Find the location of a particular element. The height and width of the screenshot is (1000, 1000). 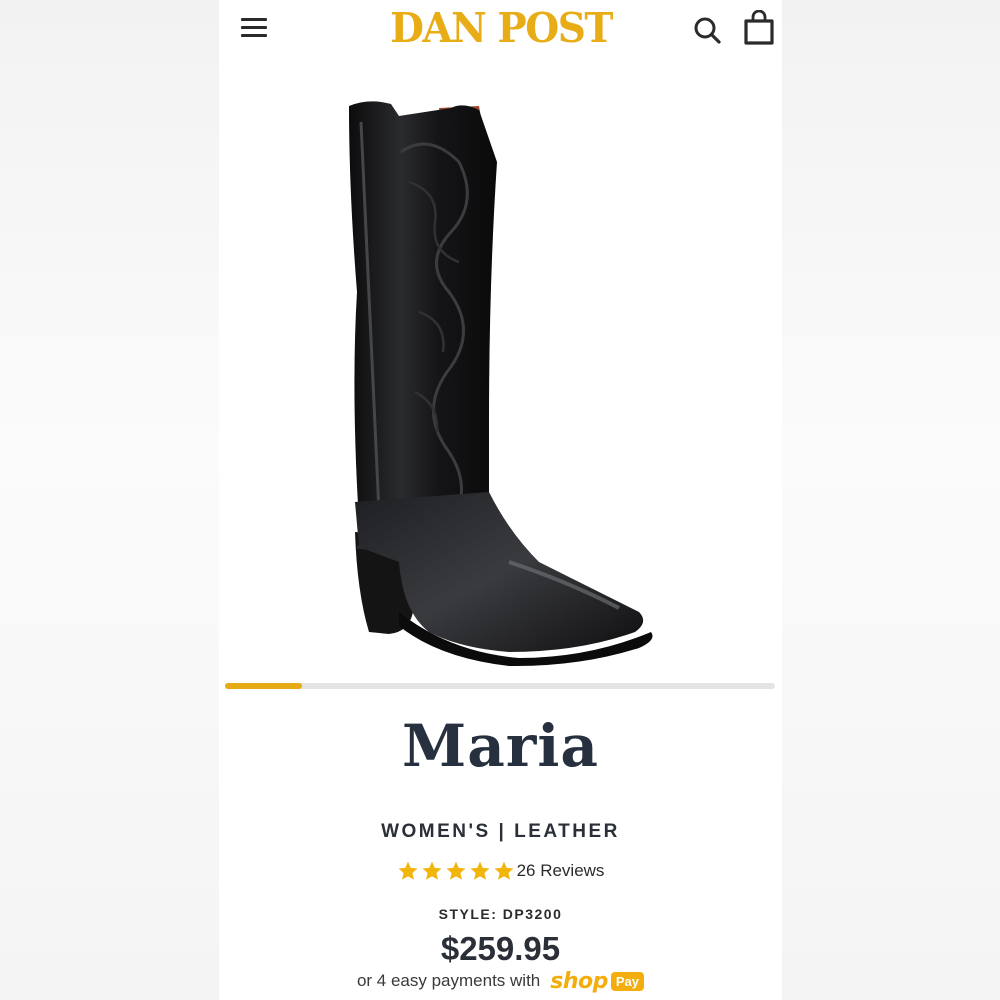

menu-button is located at coordinates (255, 28).